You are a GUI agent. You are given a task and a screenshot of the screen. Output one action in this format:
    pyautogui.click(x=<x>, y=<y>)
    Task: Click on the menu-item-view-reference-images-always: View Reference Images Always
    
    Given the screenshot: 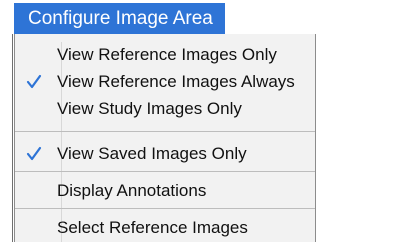 What is the action you would take?
    pyautogui.click(x=165, y=82)
    